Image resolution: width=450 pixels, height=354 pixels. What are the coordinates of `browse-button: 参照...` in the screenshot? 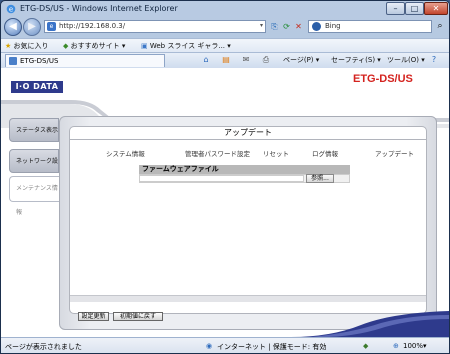 It's located at (320, 178).